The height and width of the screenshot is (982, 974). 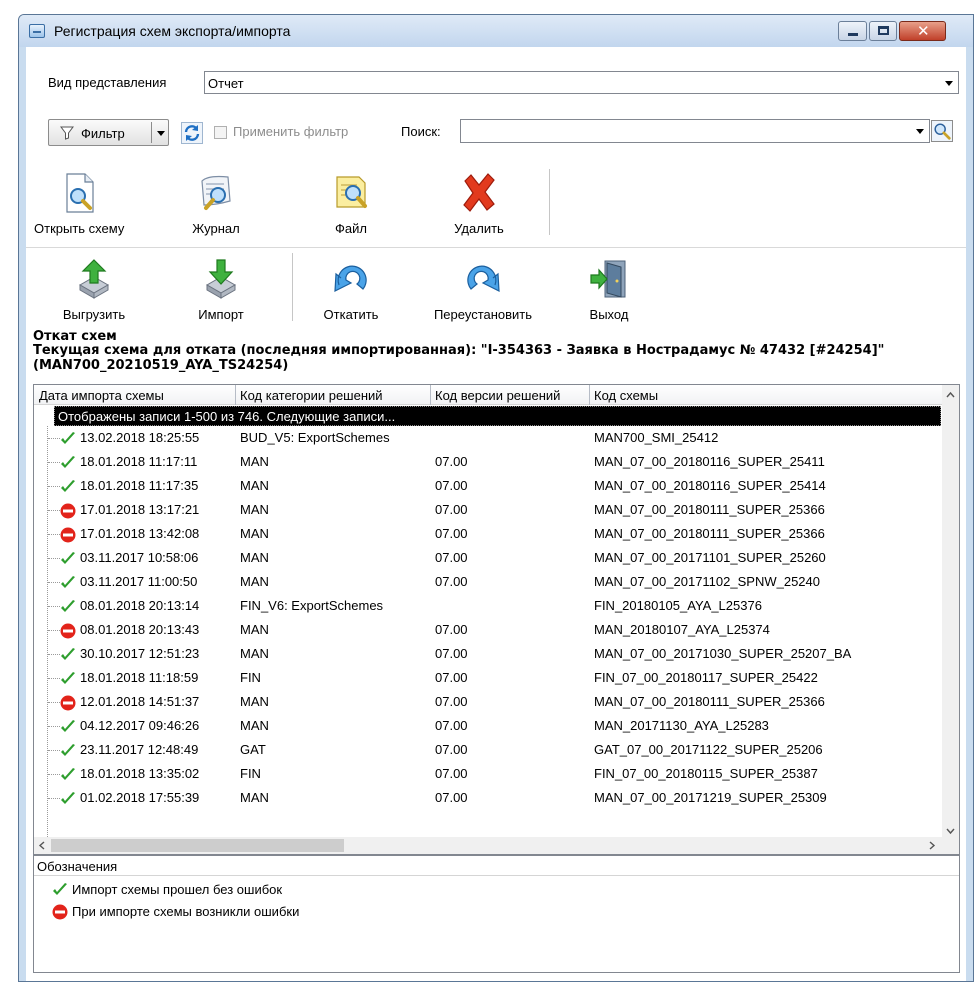 What do you see at coordinates (942, 131) in the screenshot?
I see `search-button` at bounding box center [942, 131].